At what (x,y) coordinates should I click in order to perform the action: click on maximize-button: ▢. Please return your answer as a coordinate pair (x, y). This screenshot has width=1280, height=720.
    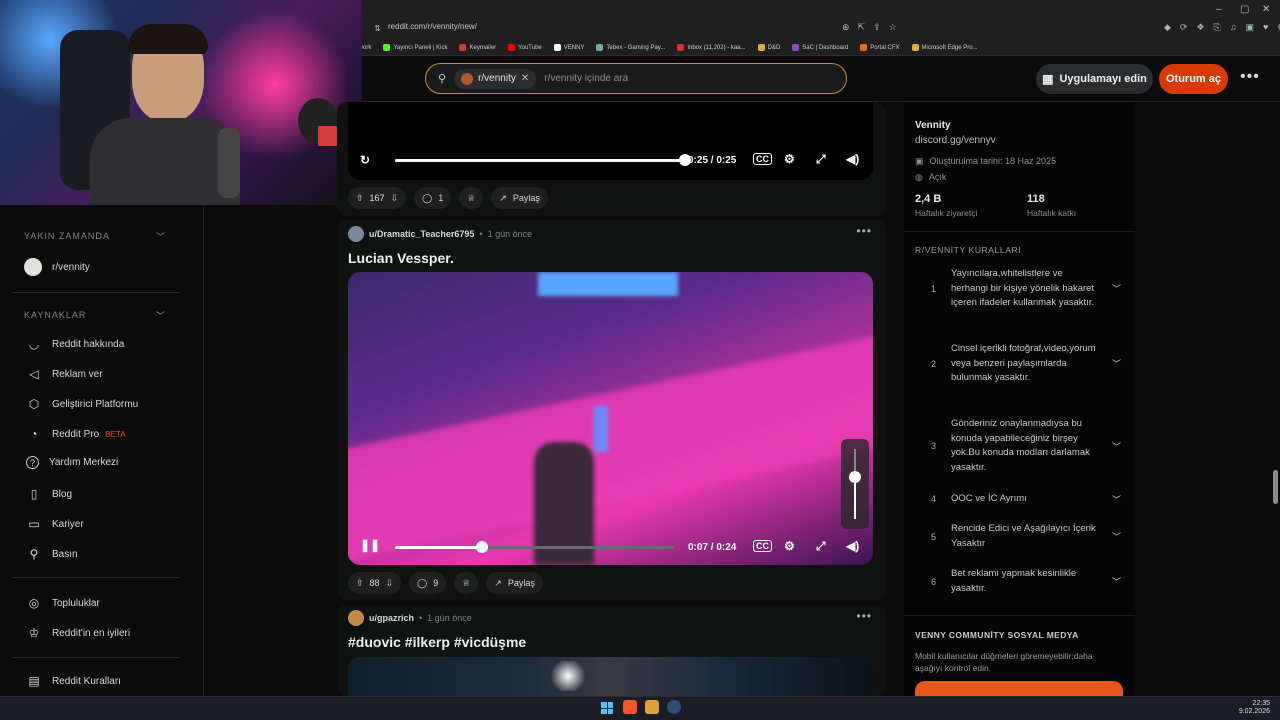
    Looking at the image, I should click on (1244, 9).